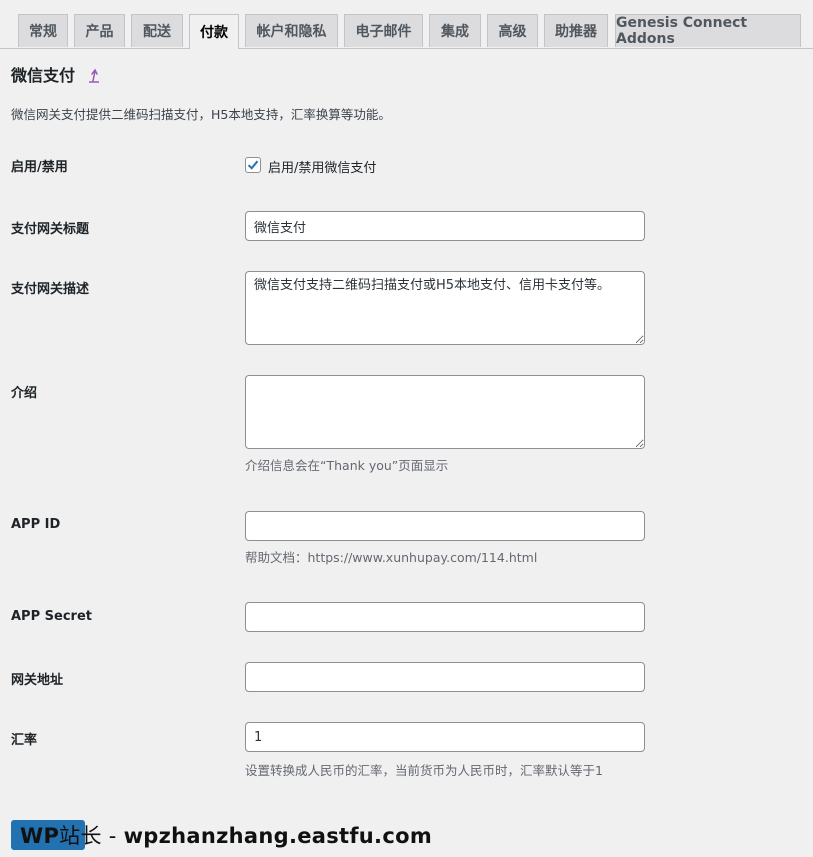 This screenshot has height=857, width=813. I want to click on title-label: 支付网关标题, so click(50, 229).